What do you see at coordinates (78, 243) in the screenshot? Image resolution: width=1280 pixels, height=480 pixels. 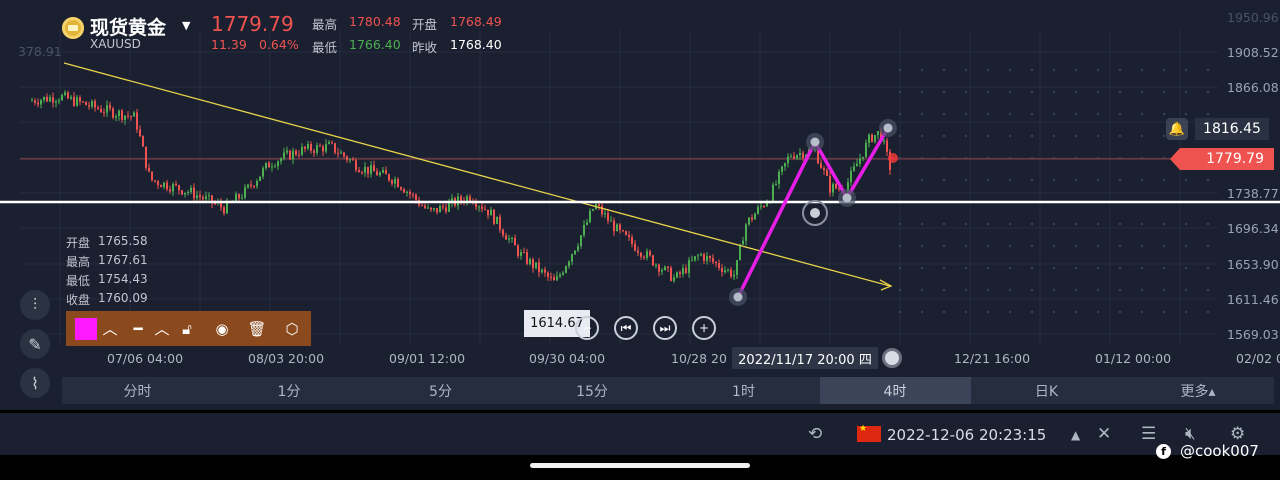 I see `ohlc-open-label: 开盘` at bounding box center [78, 243].